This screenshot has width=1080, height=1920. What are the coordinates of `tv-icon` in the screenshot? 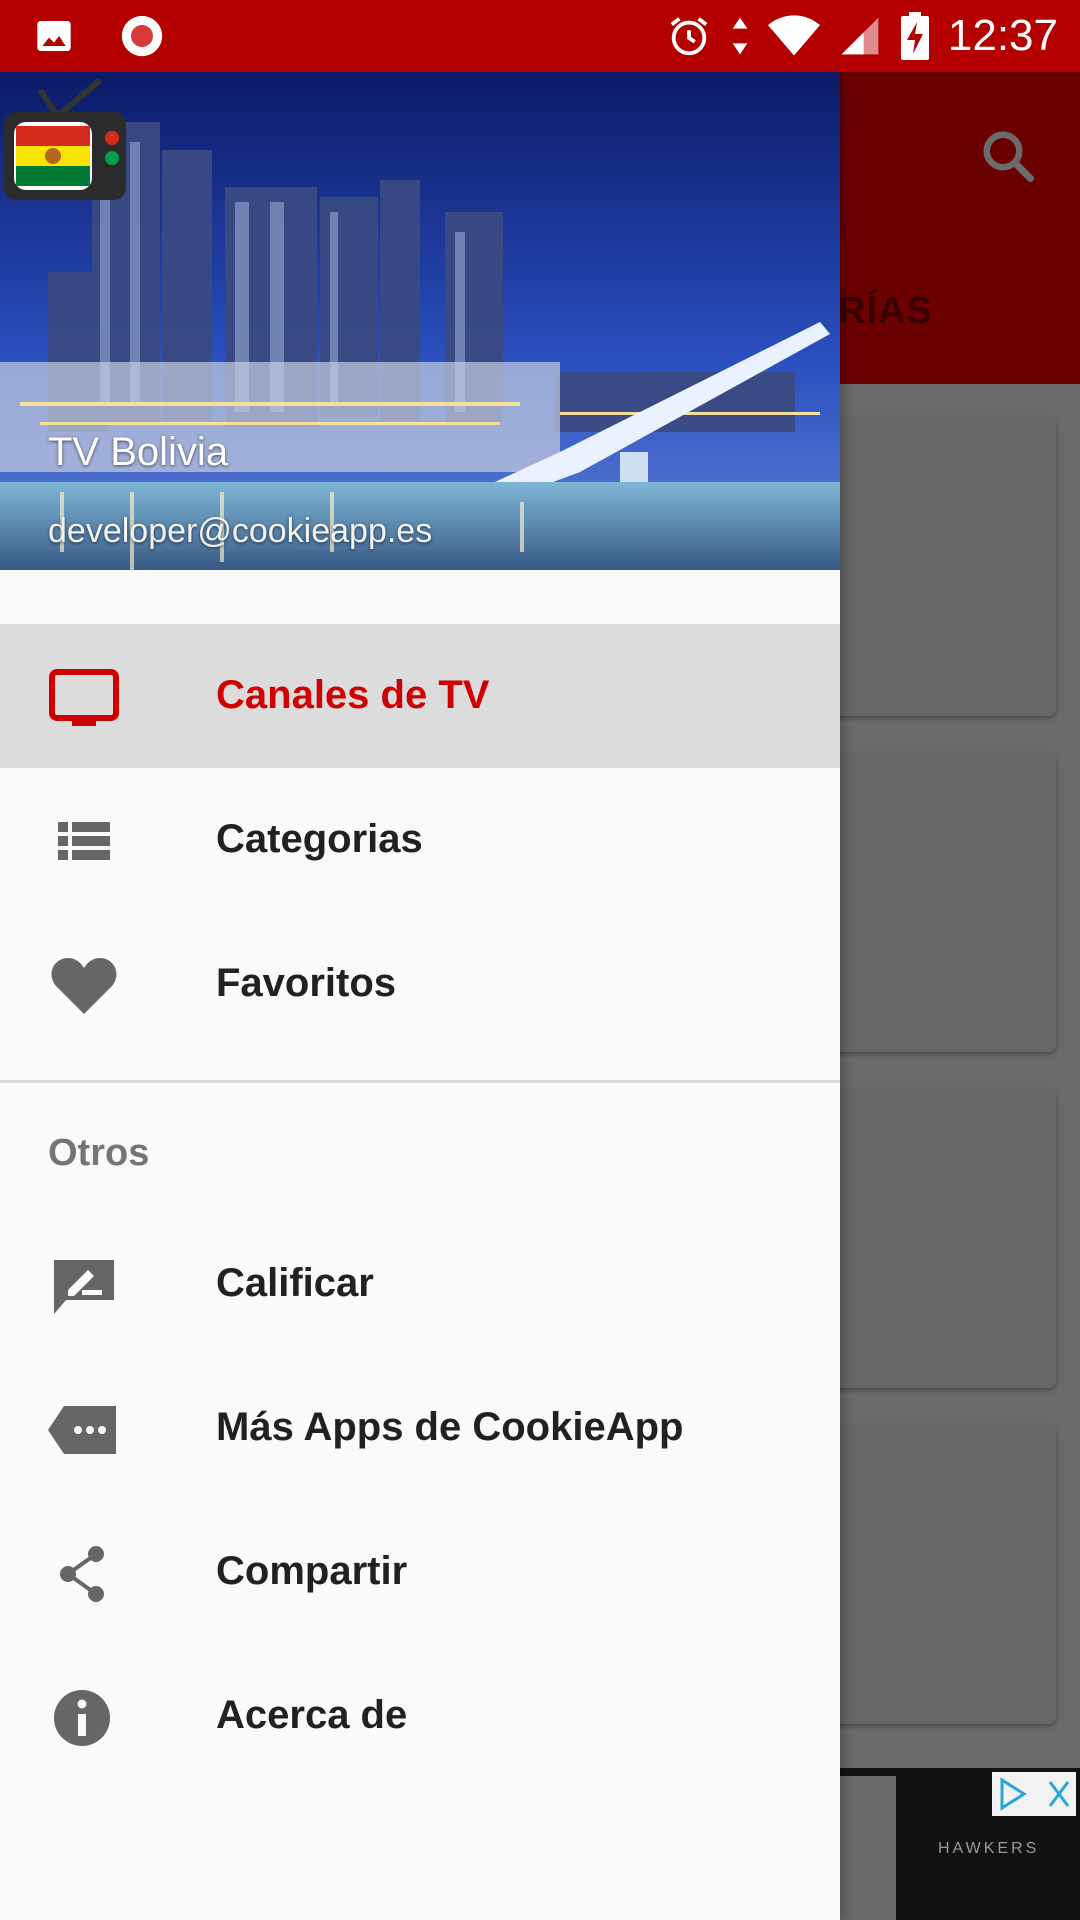 It's located at (84, 697).